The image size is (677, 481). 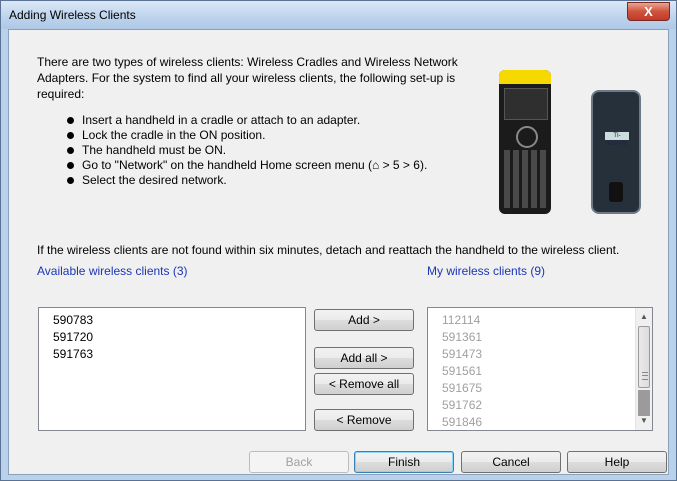 I want to click on title-bar: Adding Wireless Clients X, so click(x=338, y=15).